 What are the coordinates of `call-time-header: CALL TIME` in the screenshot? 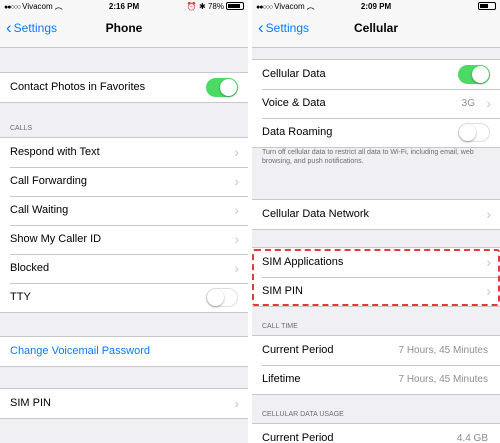 It's located at (280, 326).